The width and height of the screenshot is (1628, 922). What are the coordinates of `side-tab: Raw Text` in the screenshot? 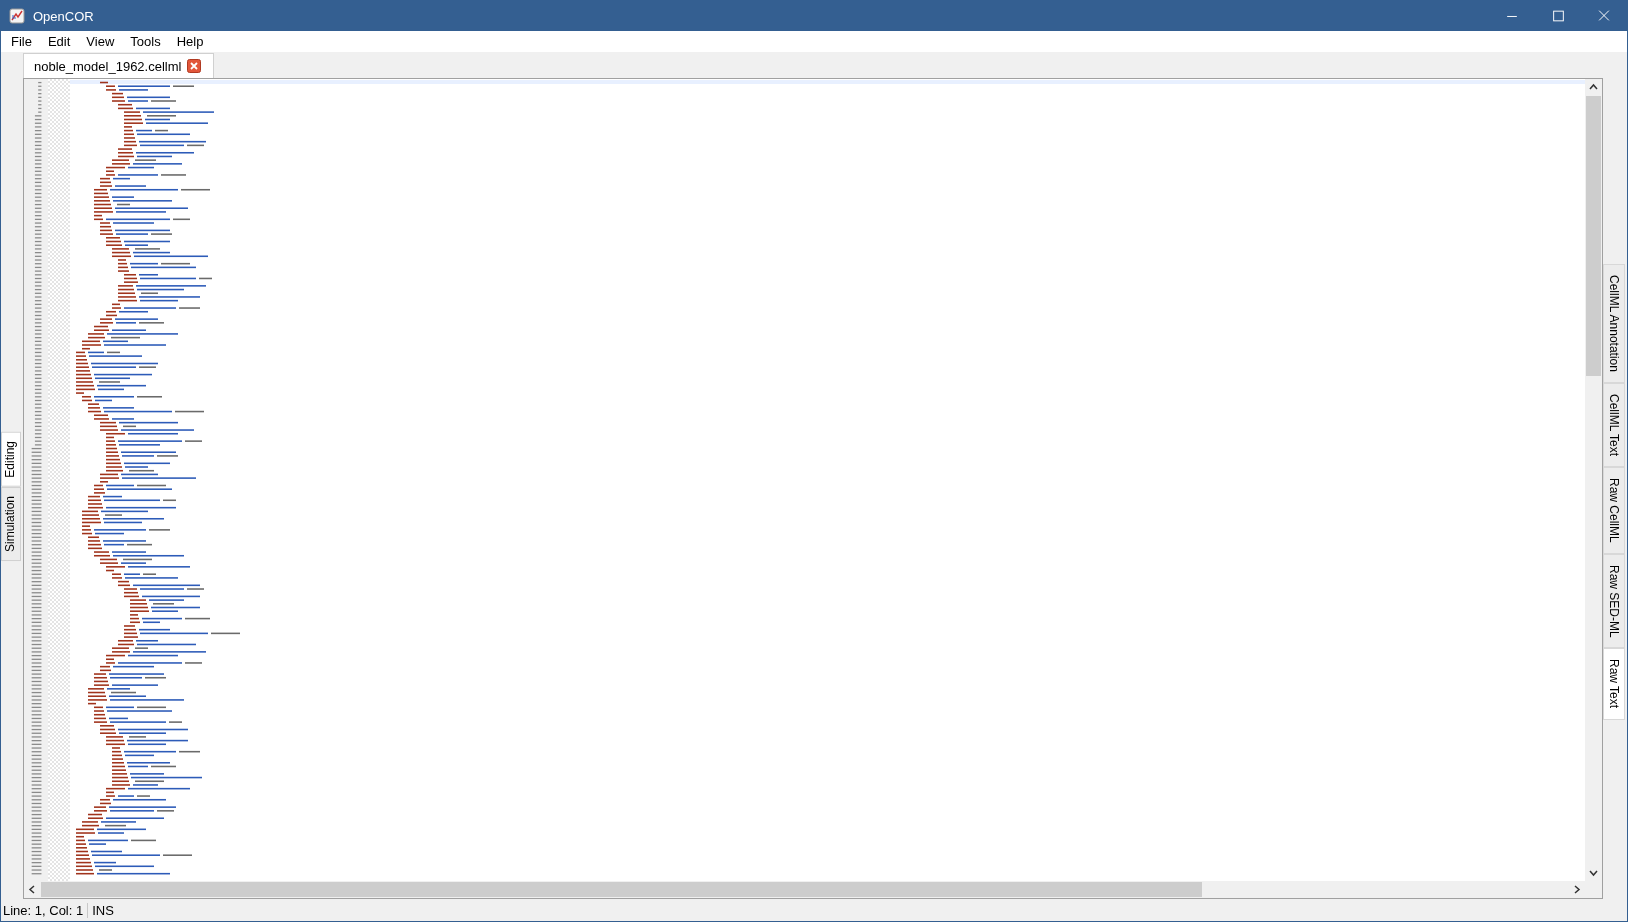 It's located at (1614, 684).